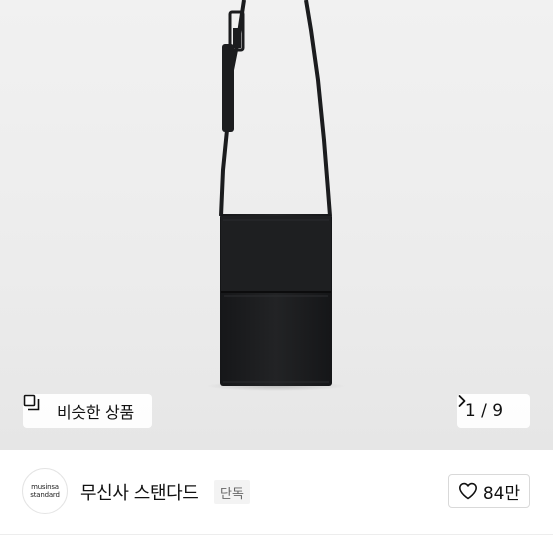 This screenshot has height=553, width=553. What do you see at coordinates (276, 534) in the screenshot?
I see `section-divider` at bounding box center [276, 534].